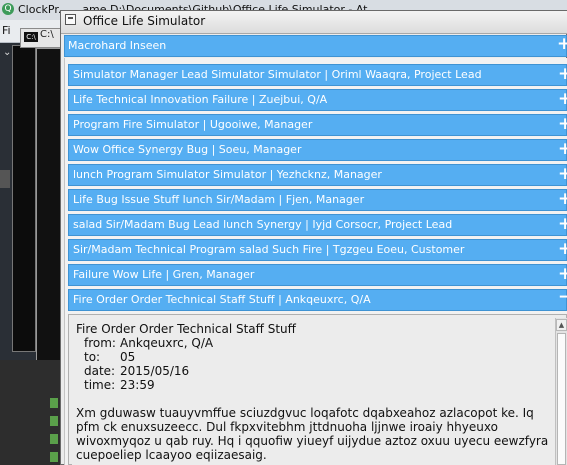  I want to click on email-from: Ankqeuxrc, Q/A, so click(167, 343).